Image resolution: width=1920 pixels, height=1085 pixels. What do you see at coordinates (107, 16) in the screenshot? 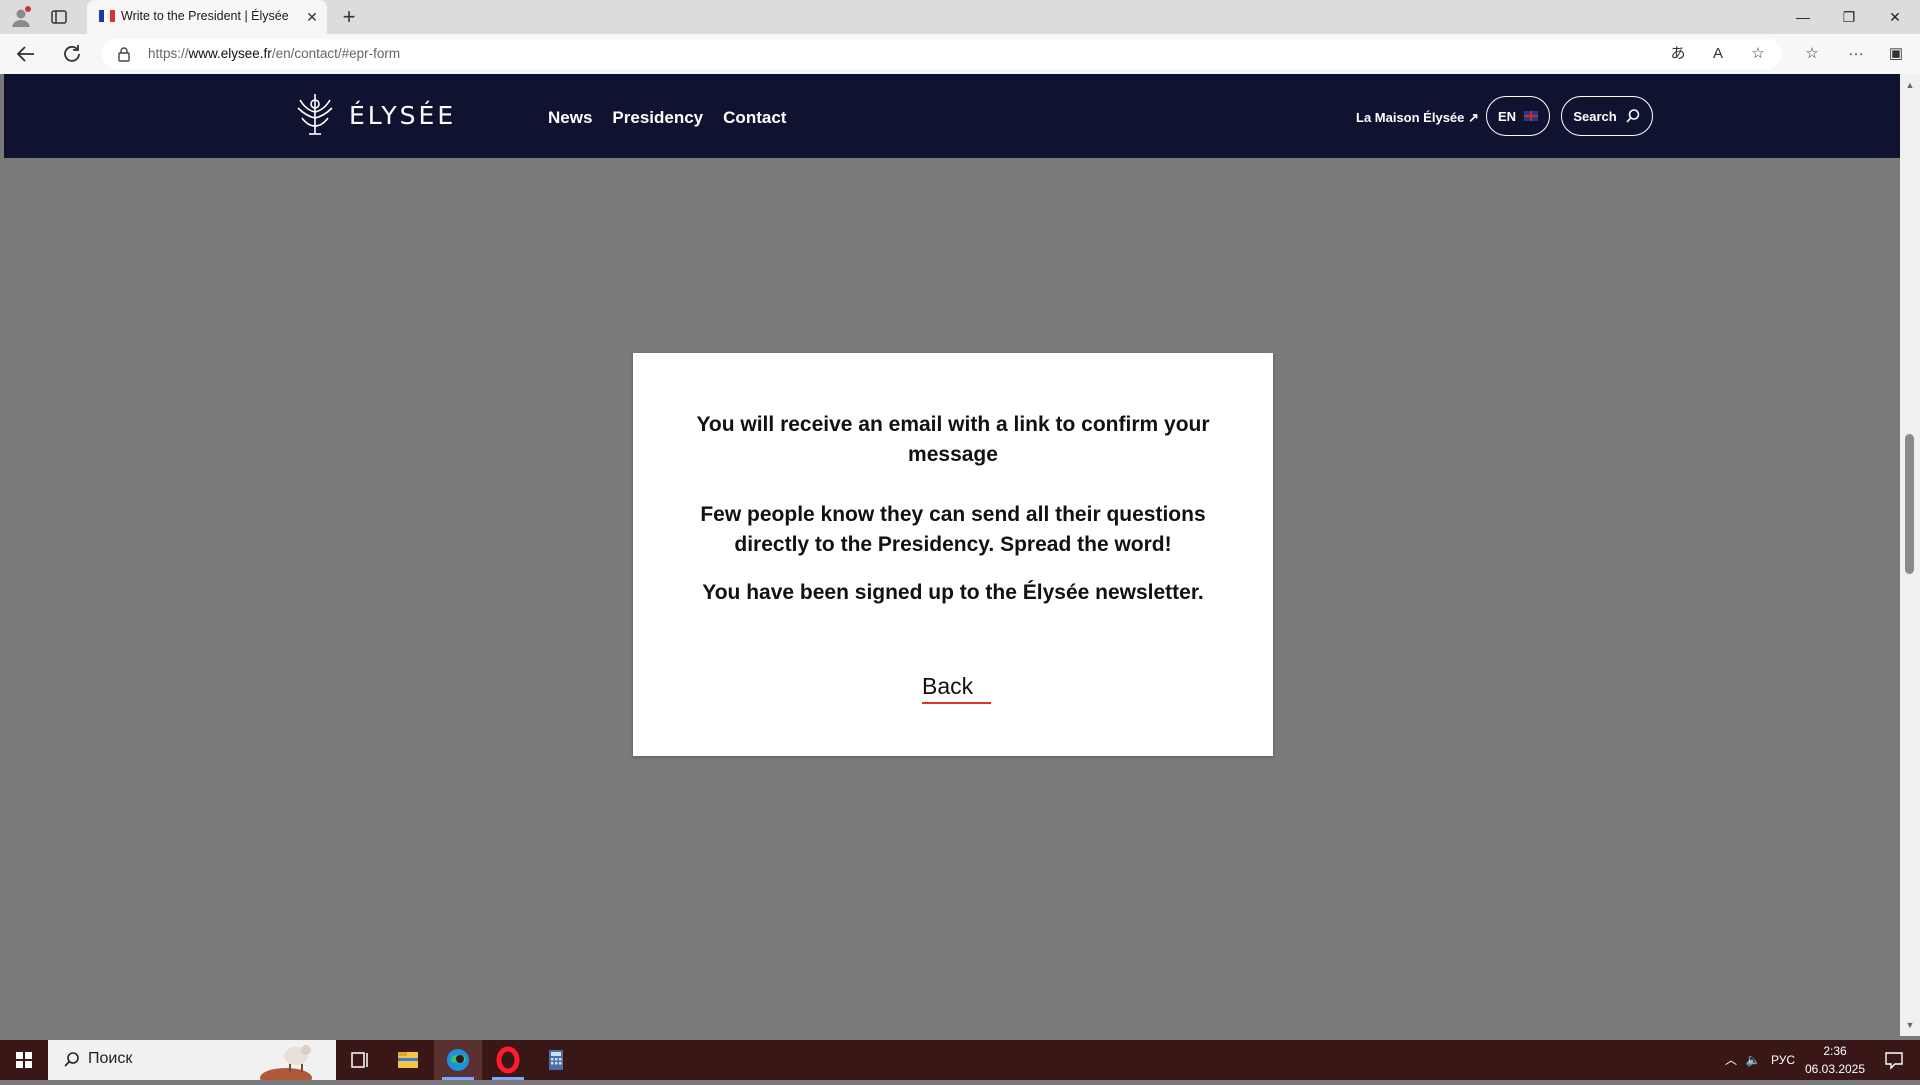
I see `france-flag-icon` at bounding box center [107, 16].